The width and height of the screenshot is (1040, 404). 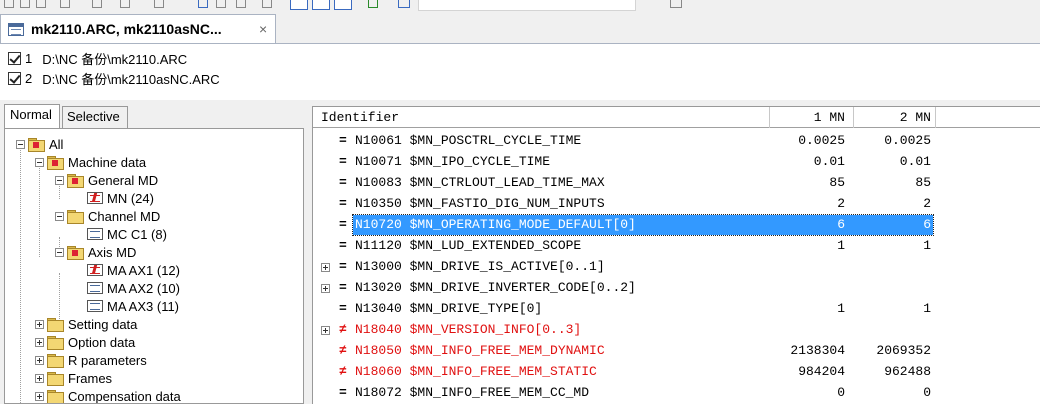 I want to click on tree-node-mn: MN (24), so click(x=120, y=198).